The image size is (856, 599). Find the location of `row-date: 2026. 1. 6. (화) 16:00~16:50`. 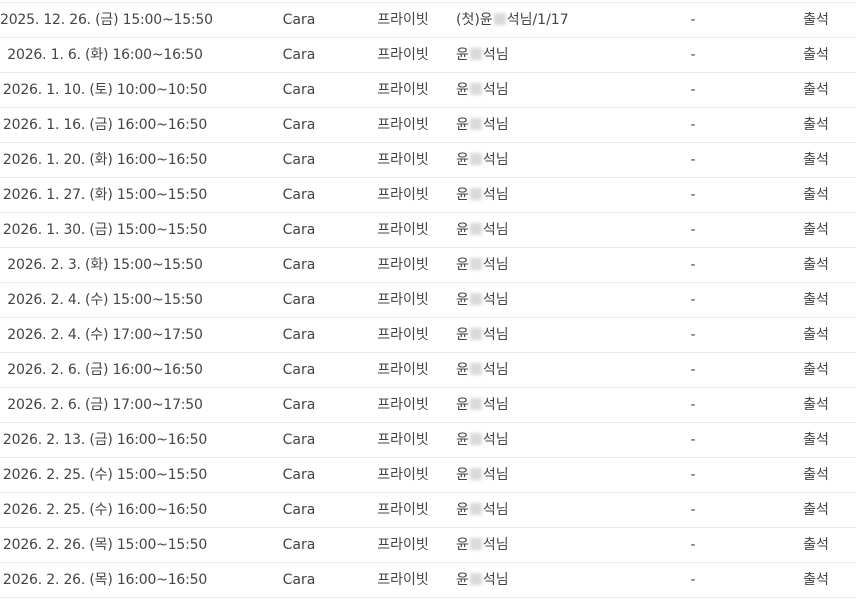

row-date: 2026. 1. 6. (화) 16:00~16:50 is located at coordinates (105, 55).